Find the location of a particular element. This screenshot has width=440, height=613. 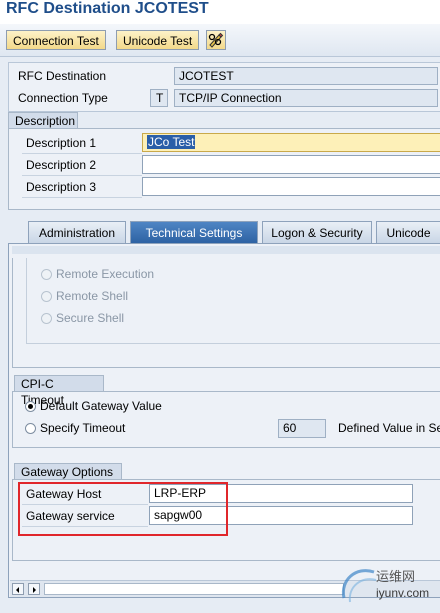

remote-shell-label: Remote Shell is located at coordinates (92, 296).